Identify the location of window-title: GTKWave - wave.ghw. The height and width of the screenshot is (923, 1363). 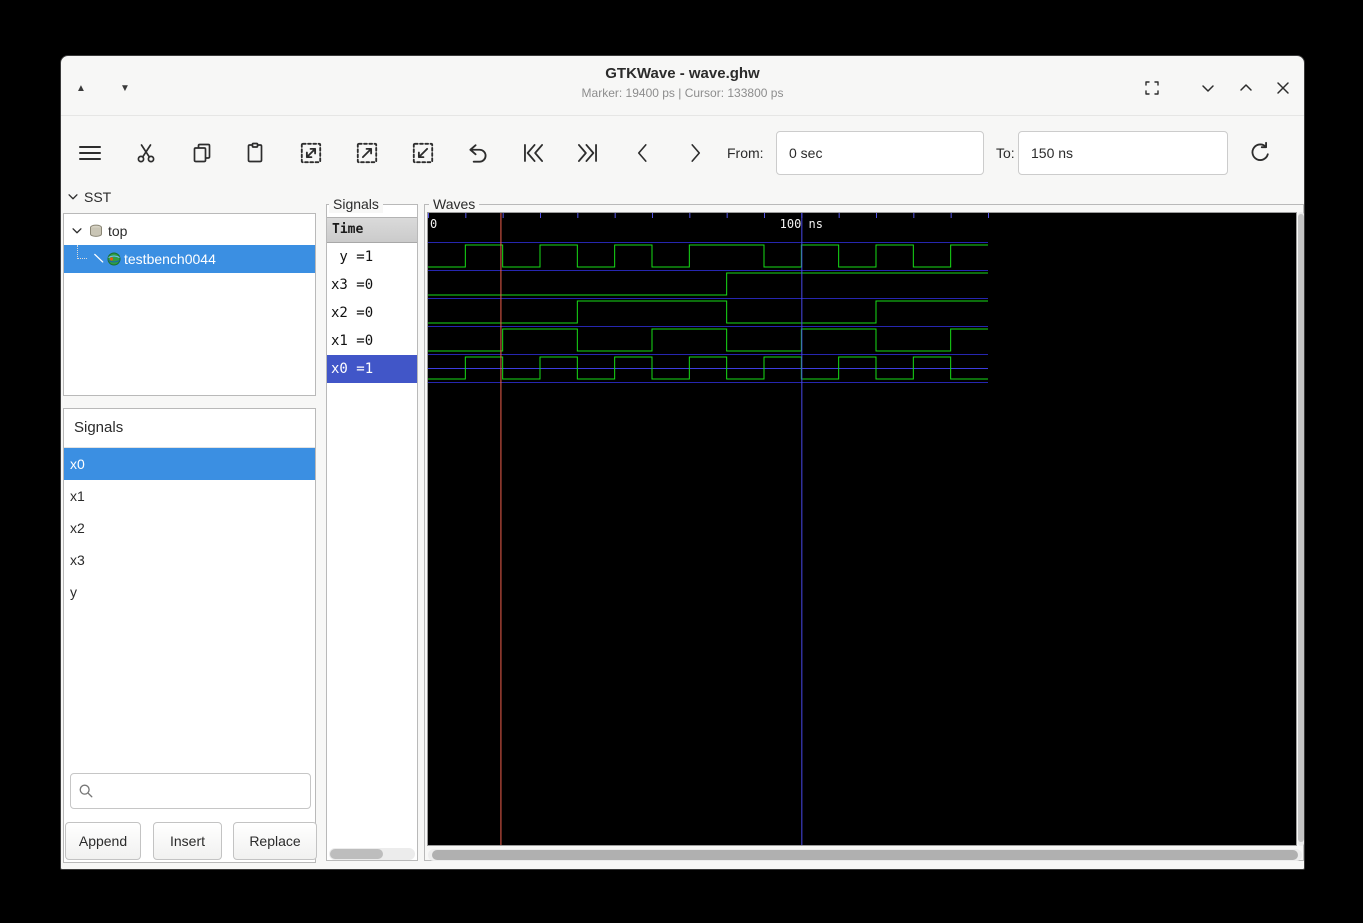
(682, 73).